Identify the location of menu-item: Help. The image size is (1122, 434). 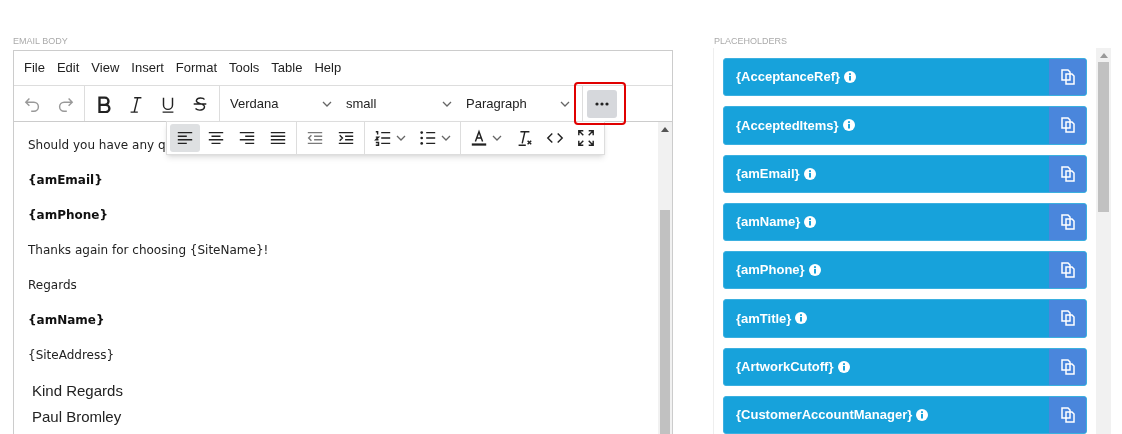
(328, 68).